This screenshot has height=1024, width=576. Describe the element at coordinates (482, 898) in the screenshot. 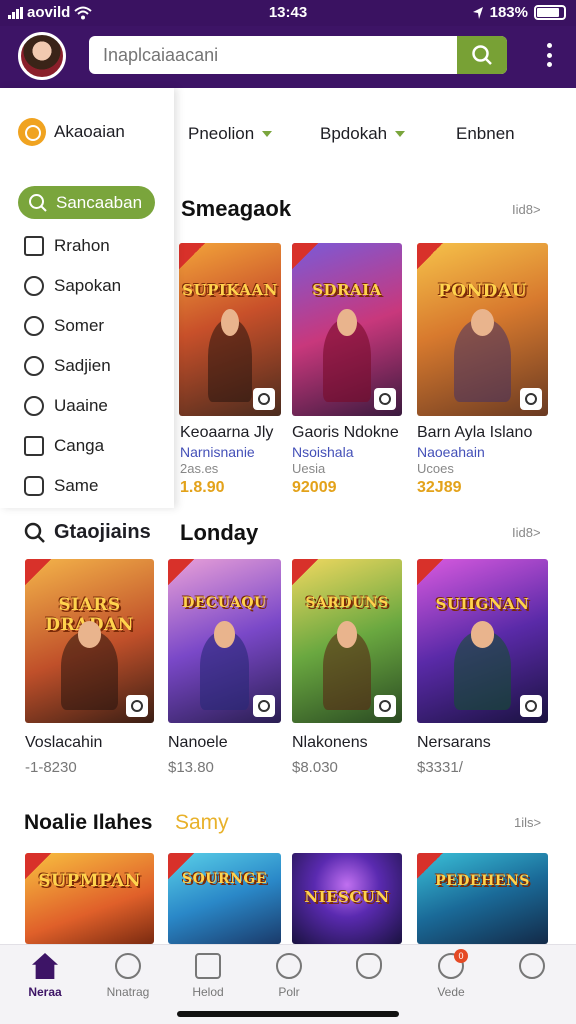

I see `game-card-image: PEDEHENS` at that location.